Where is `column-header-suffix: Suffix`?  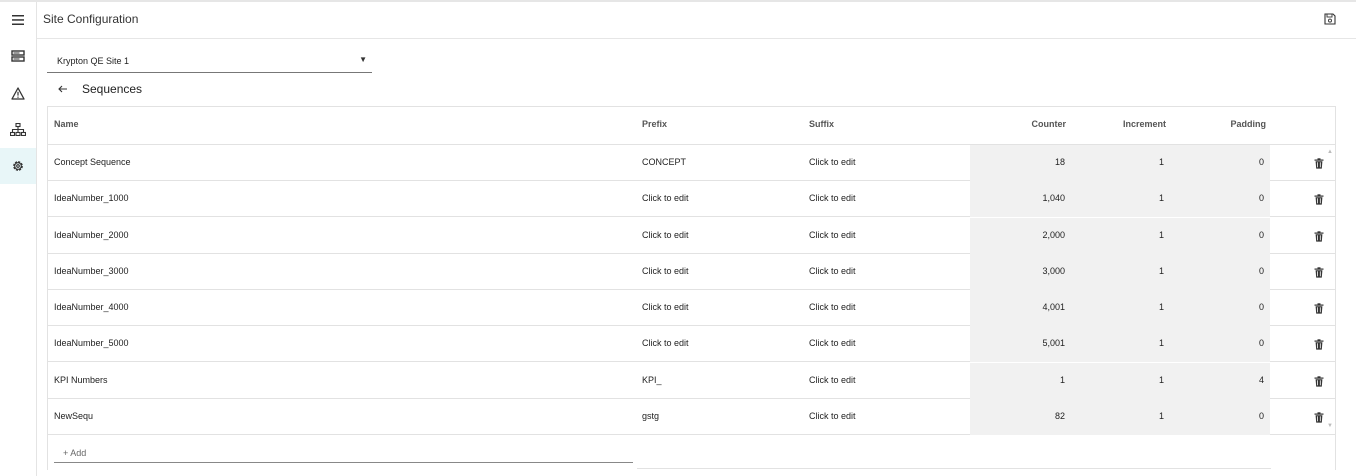
column-header-suffix: Suffix is located at coordinates (821, 124).